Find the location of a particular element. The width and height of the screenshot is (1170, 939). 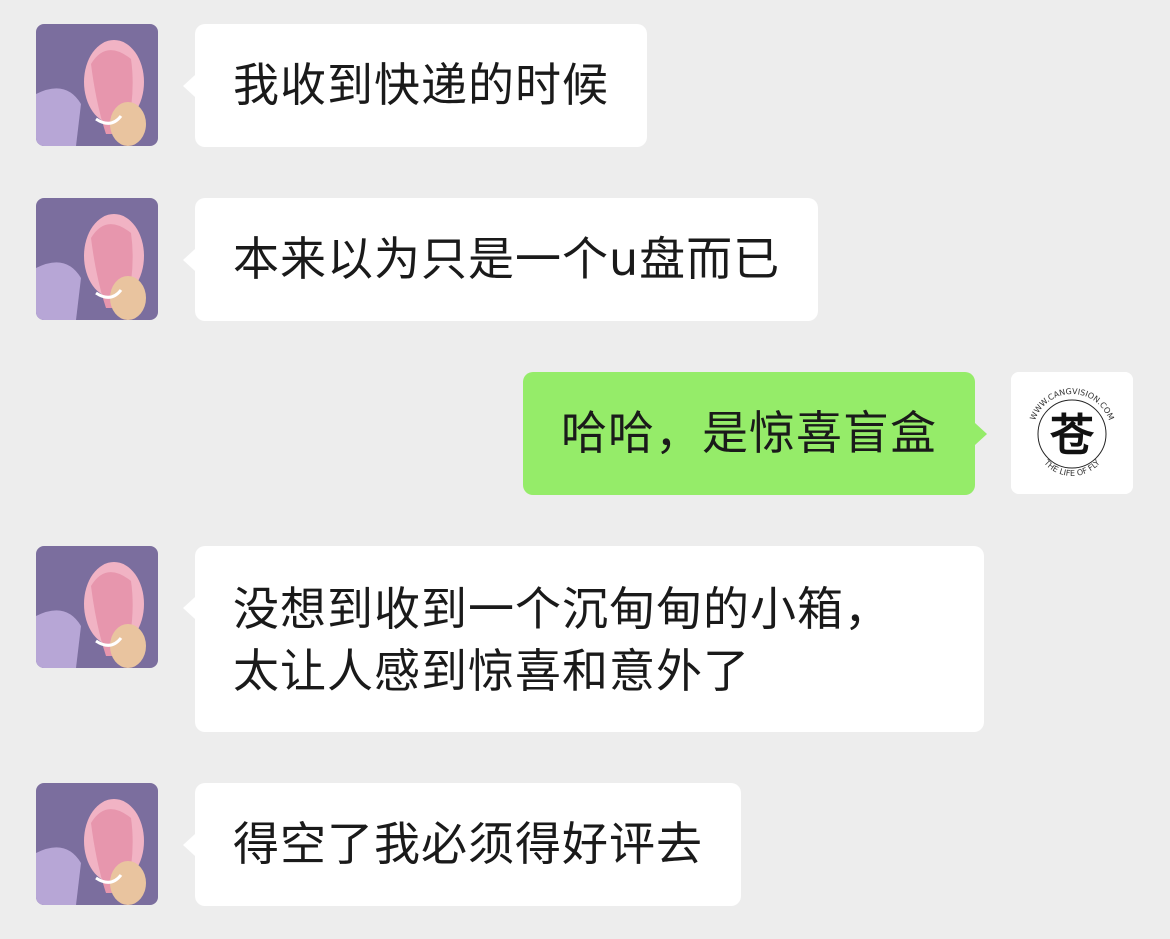

message-bubble: 哈哈，是惊喜盲盒 is located at coordinates (749, 433).